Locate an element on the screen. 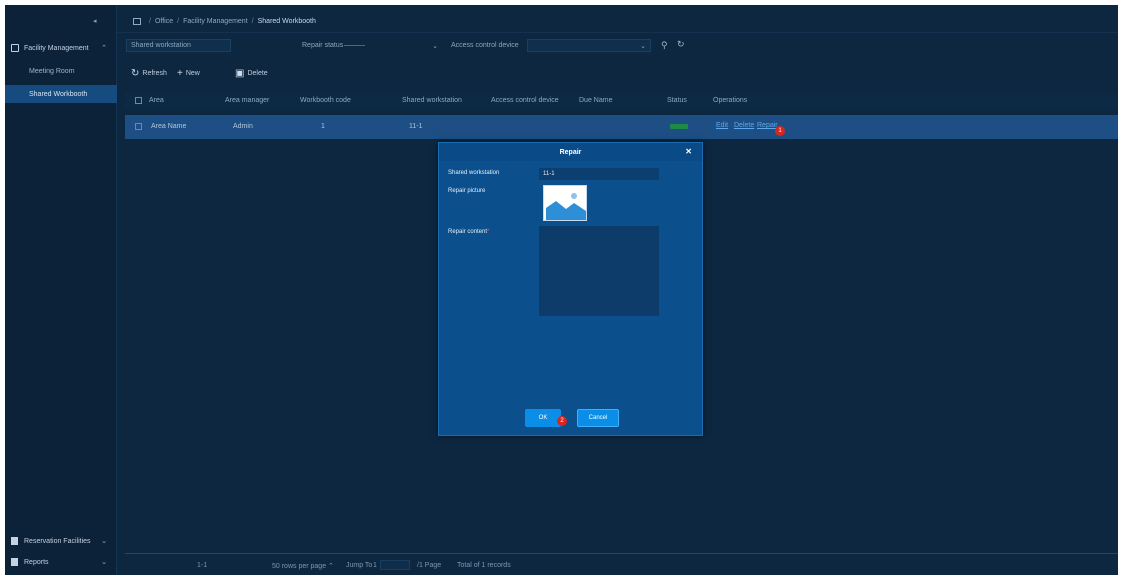 The width and height of the screenshot is (1122, 575). sidebar-group-facility-management: Facility Management ⌃ is located at coordinates (61, 48).